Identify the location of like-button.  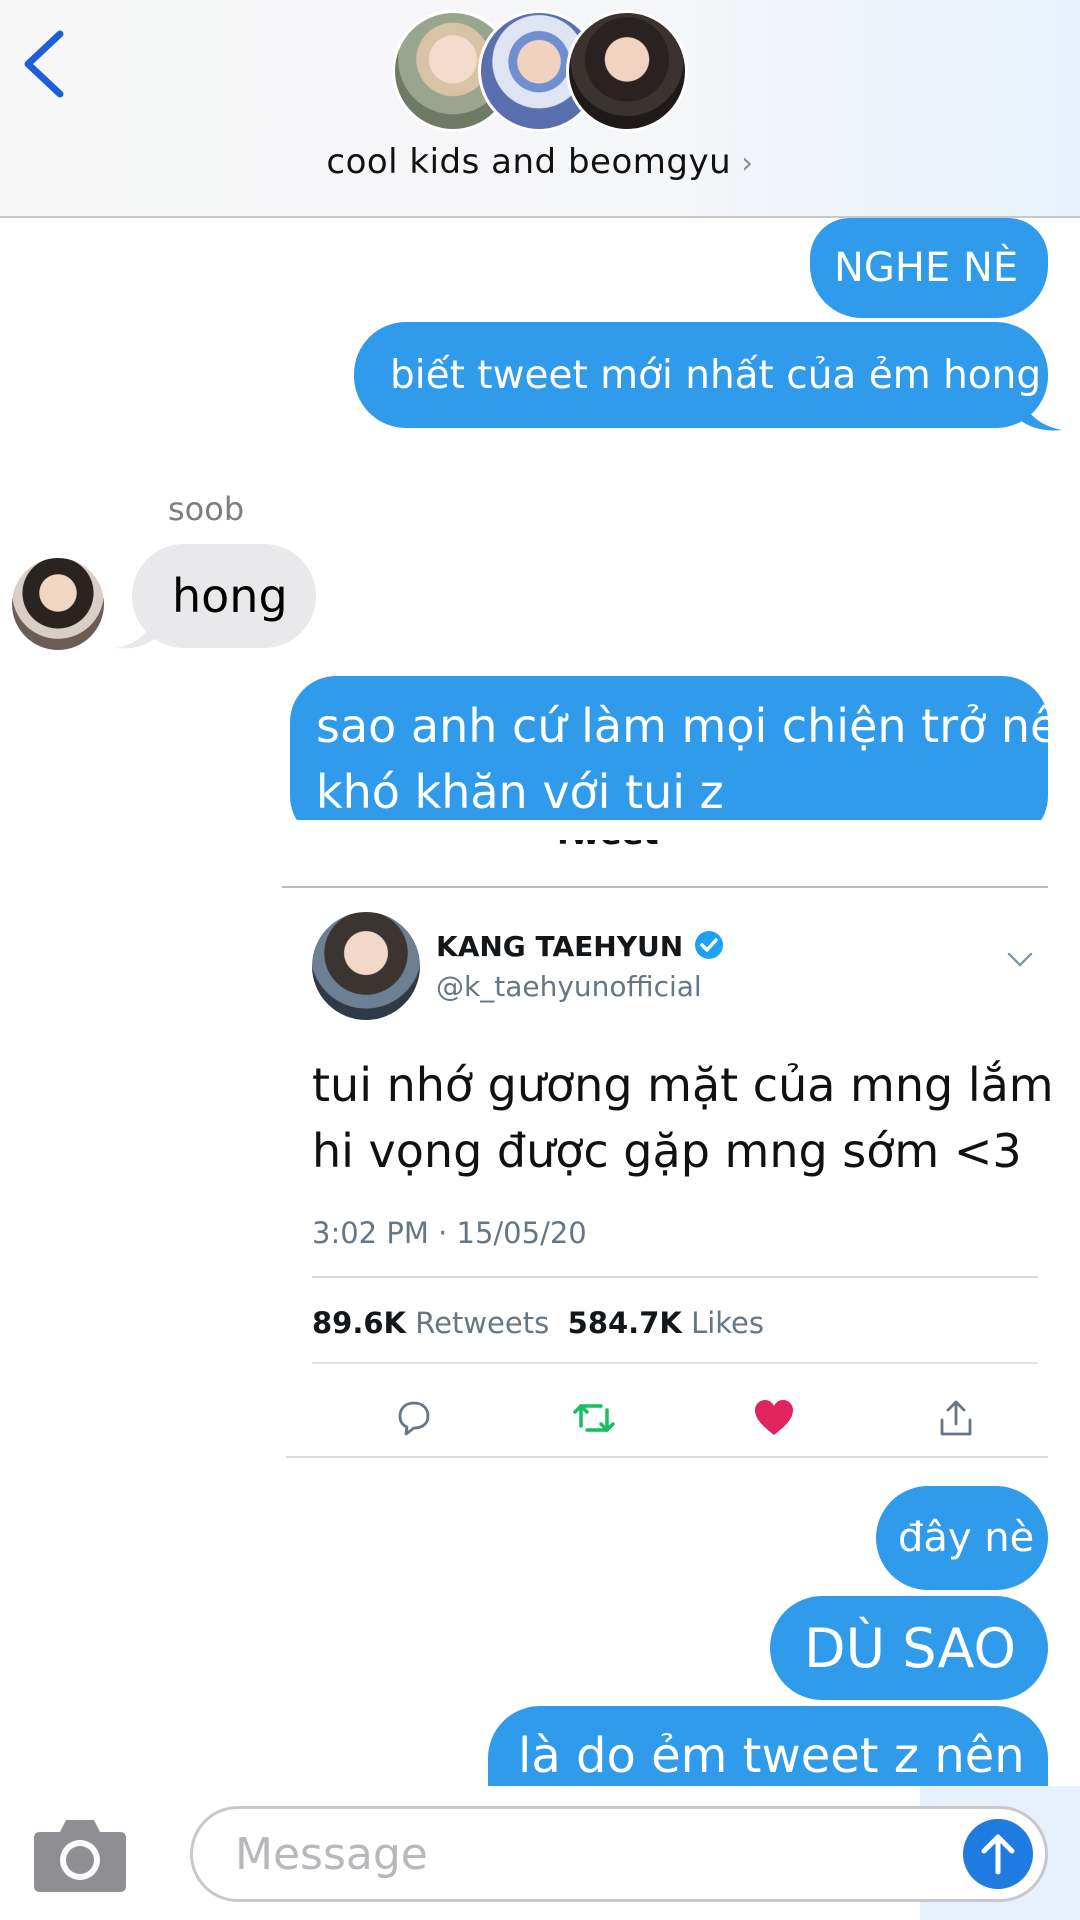
(774, 1418).